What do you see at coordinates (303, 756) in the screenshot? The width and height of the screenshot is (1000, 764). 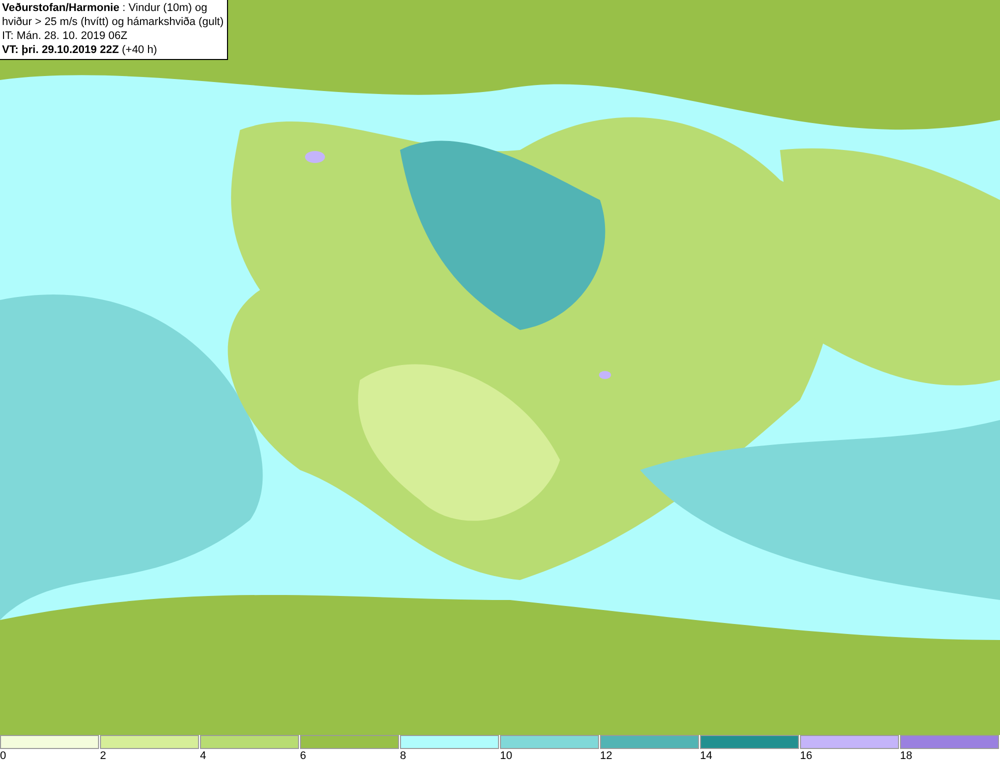 I see `legend-label: 6` at bounding box center [303, 756].